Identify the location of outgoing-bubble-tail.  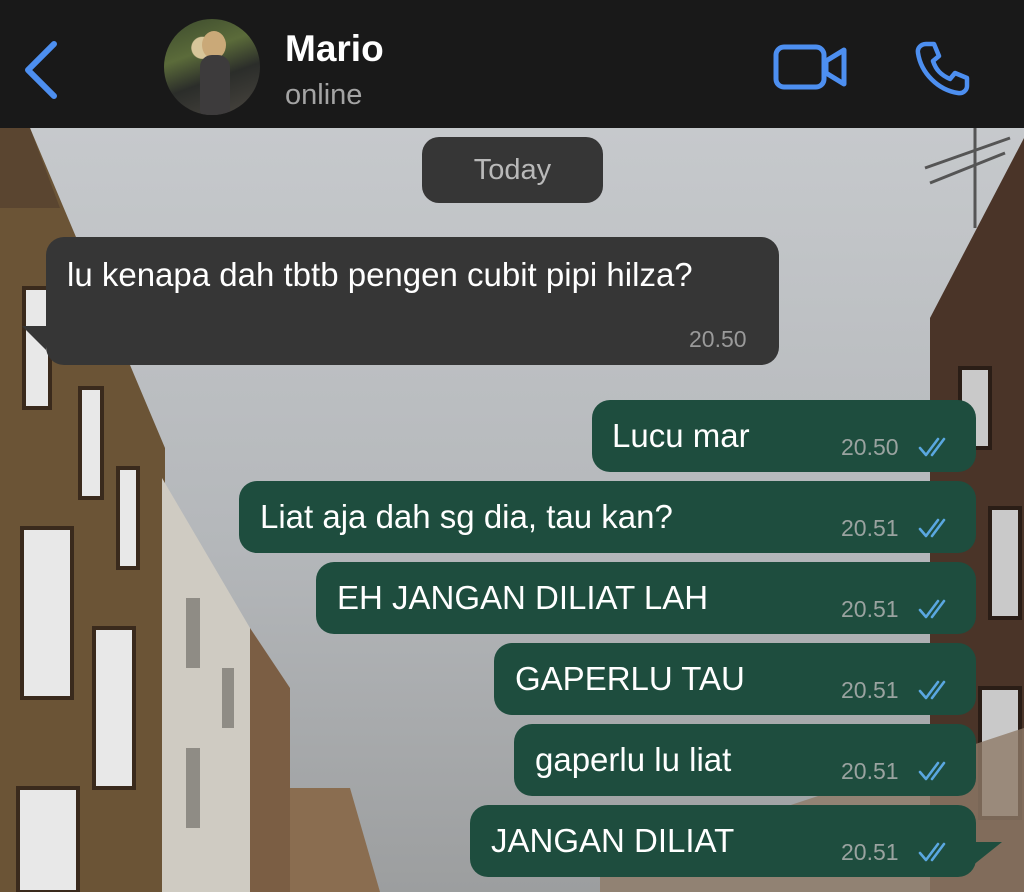
(987, 854).